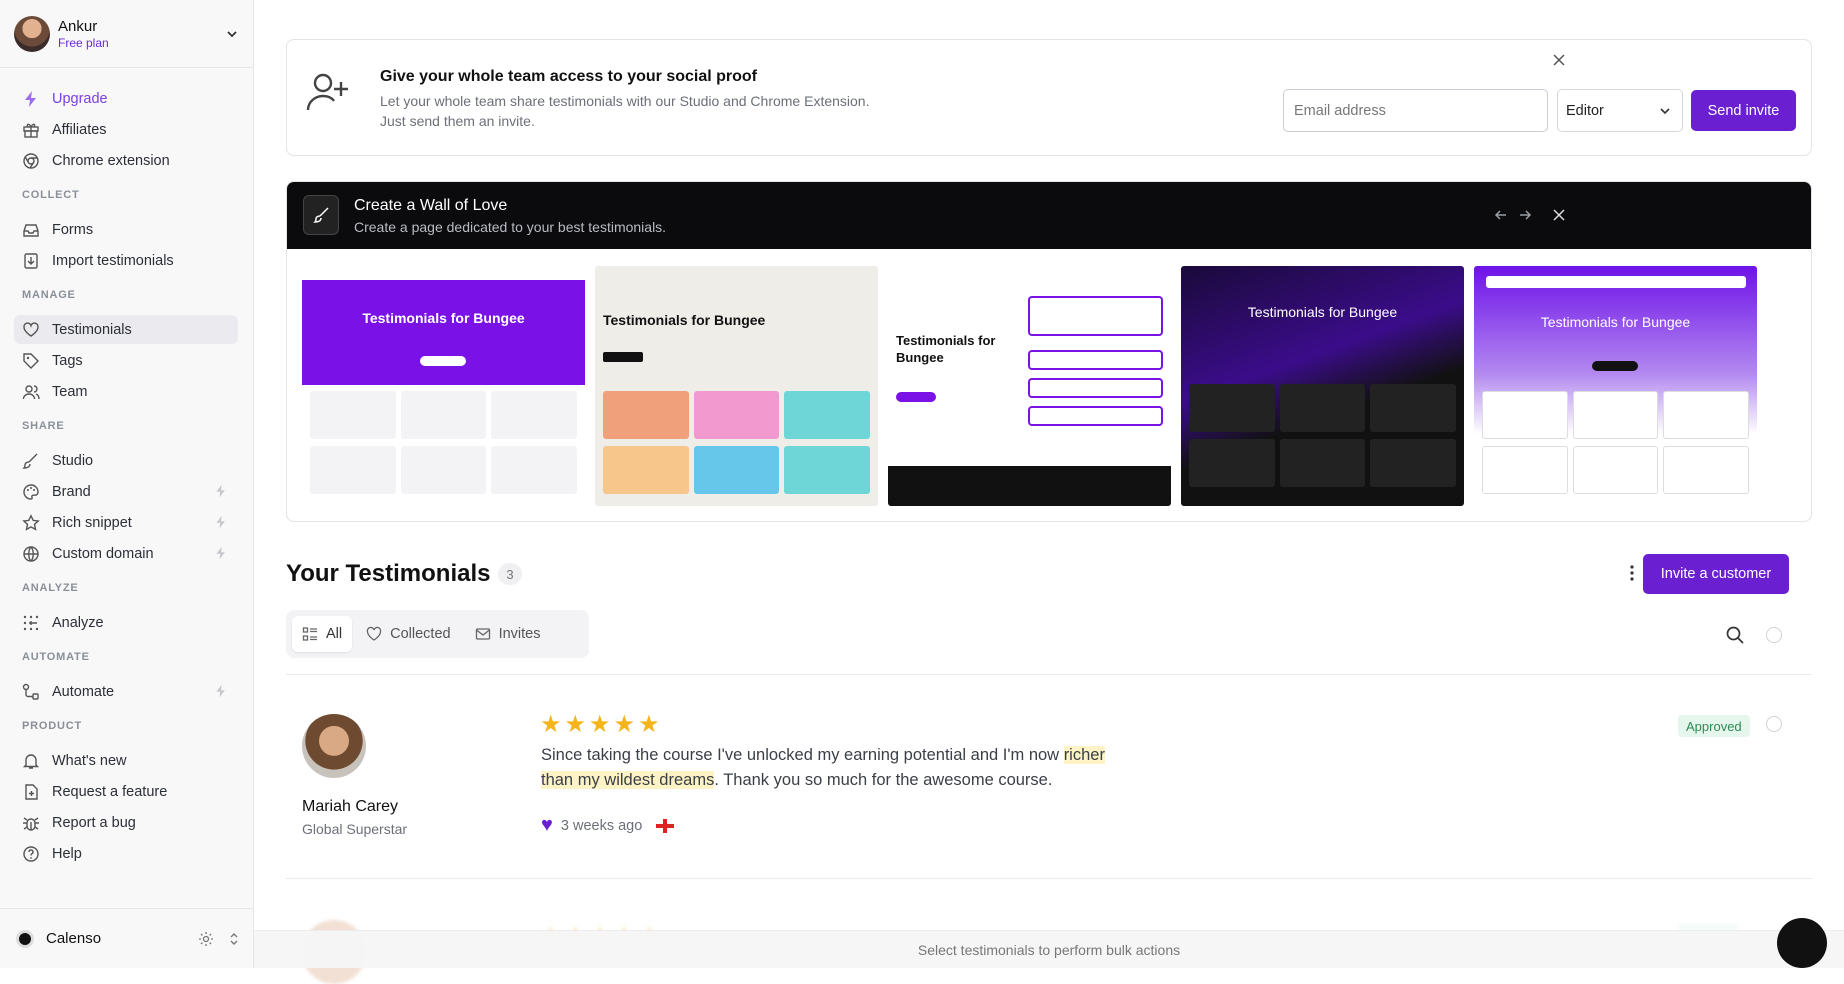 The width and height of the screenshot is (1844, 984). Describe the element at coordinates (31, 553) in the screenshot. I see `globe-icon` at that location.